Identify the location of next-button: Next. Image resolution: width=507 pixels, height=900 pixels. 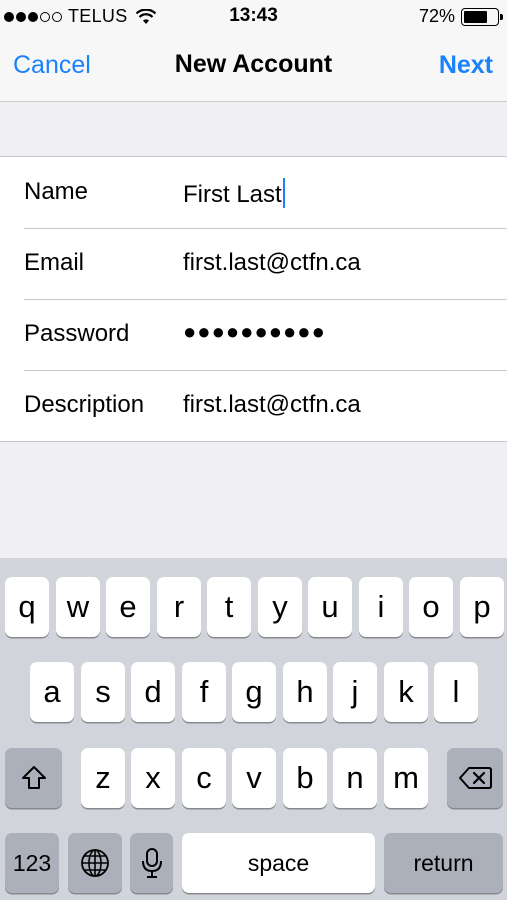
(466, 65).